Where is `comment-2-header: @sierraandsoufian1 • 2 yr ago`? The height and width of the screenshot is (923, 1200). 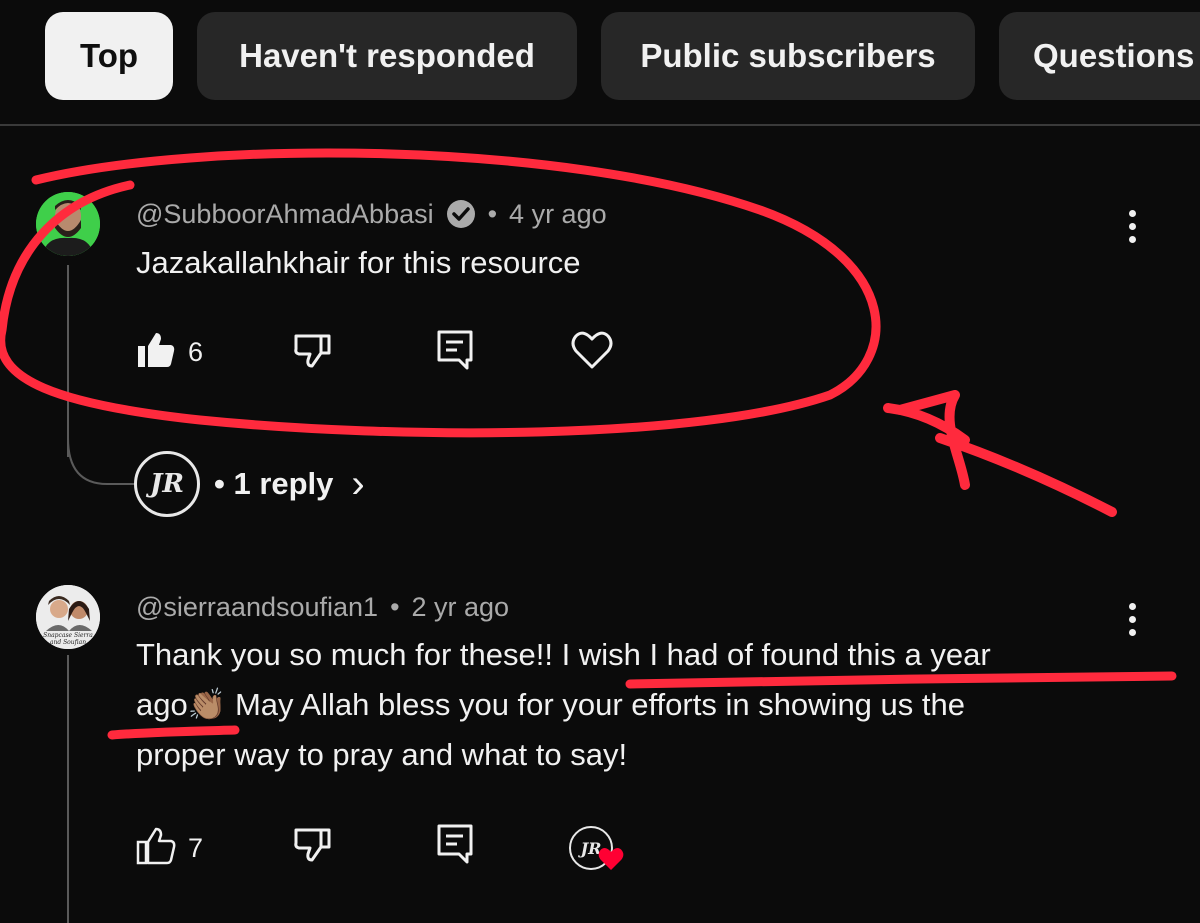
comment-2-header: @sierraandsoufian1 • 2 yr ago is located at coordinates (322, 607).